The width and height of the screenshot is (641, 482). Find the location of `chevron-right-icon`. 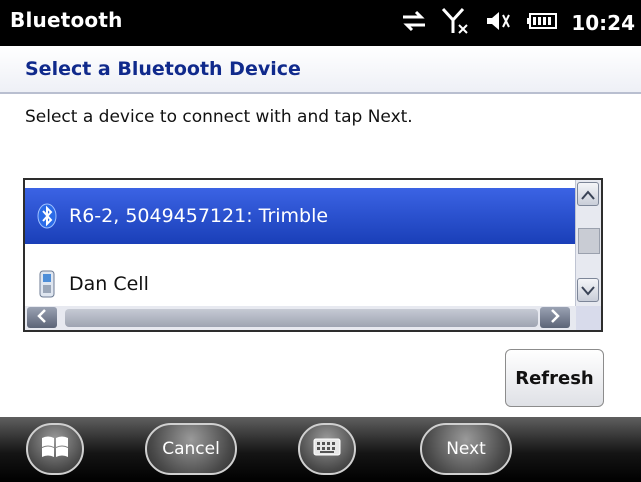

chevron-right-icon is located at coordinates (555, 317).